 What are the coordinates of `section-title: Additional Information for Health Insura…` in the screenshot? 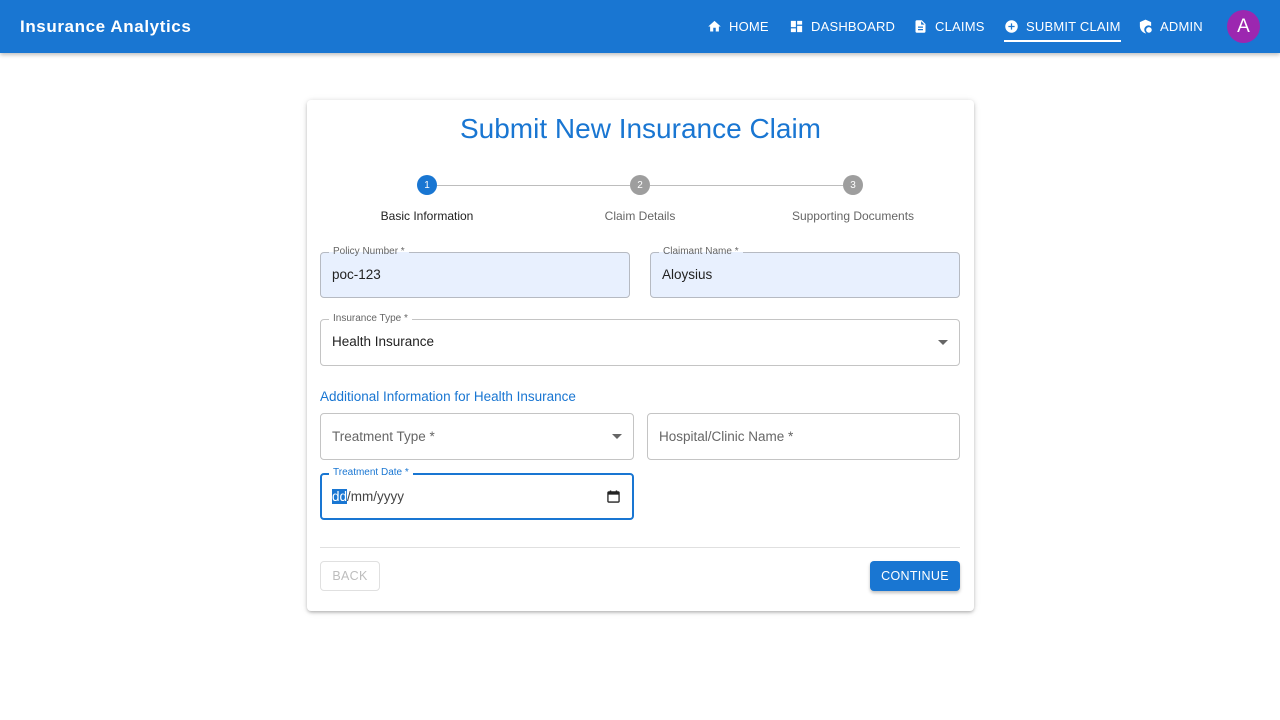 It's located at (448, 396).